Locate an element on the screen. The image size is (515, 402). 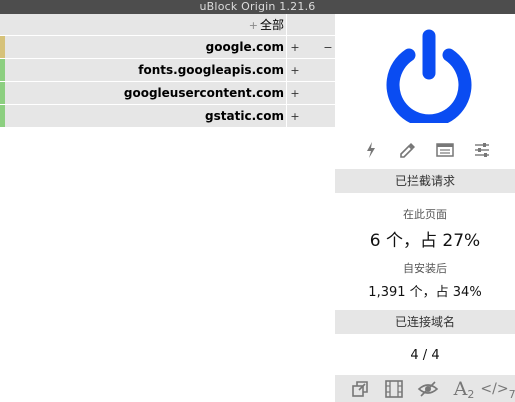
host-minus-button: − is located at coordinates (328, 47).